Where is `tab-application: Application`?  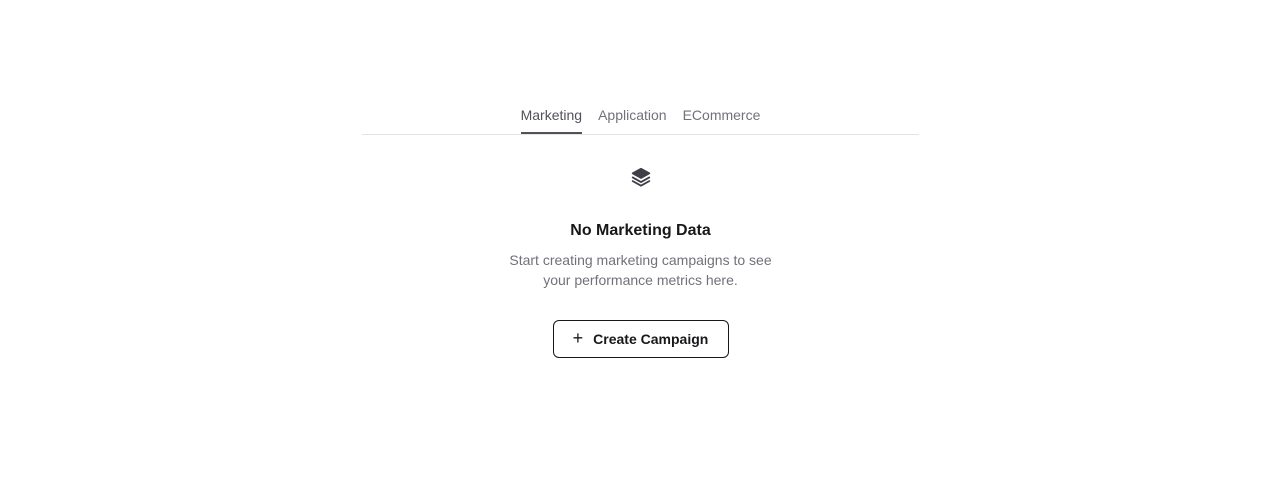 tab-application: Application is located at coordinates (632, 114).